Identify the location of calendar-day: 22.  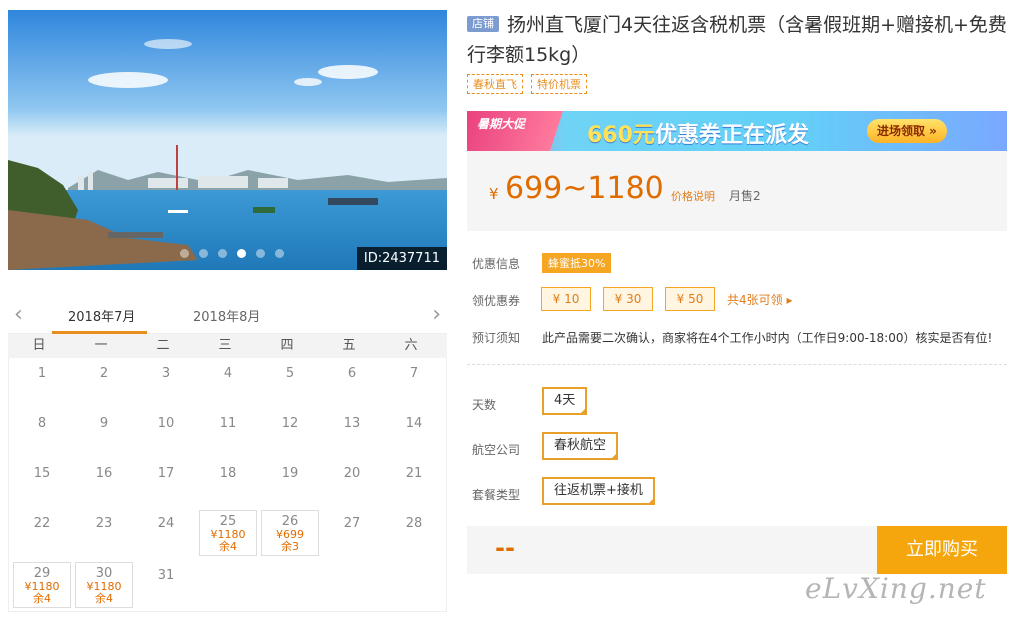
(42, 533).